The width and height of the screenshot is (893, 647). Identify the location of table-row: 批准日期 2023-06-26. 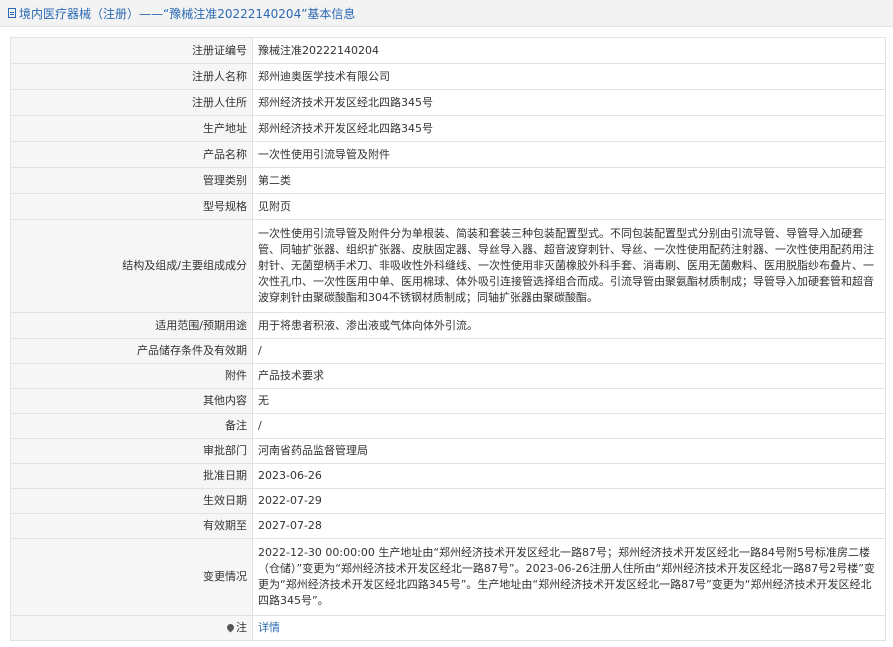
(448, 476).